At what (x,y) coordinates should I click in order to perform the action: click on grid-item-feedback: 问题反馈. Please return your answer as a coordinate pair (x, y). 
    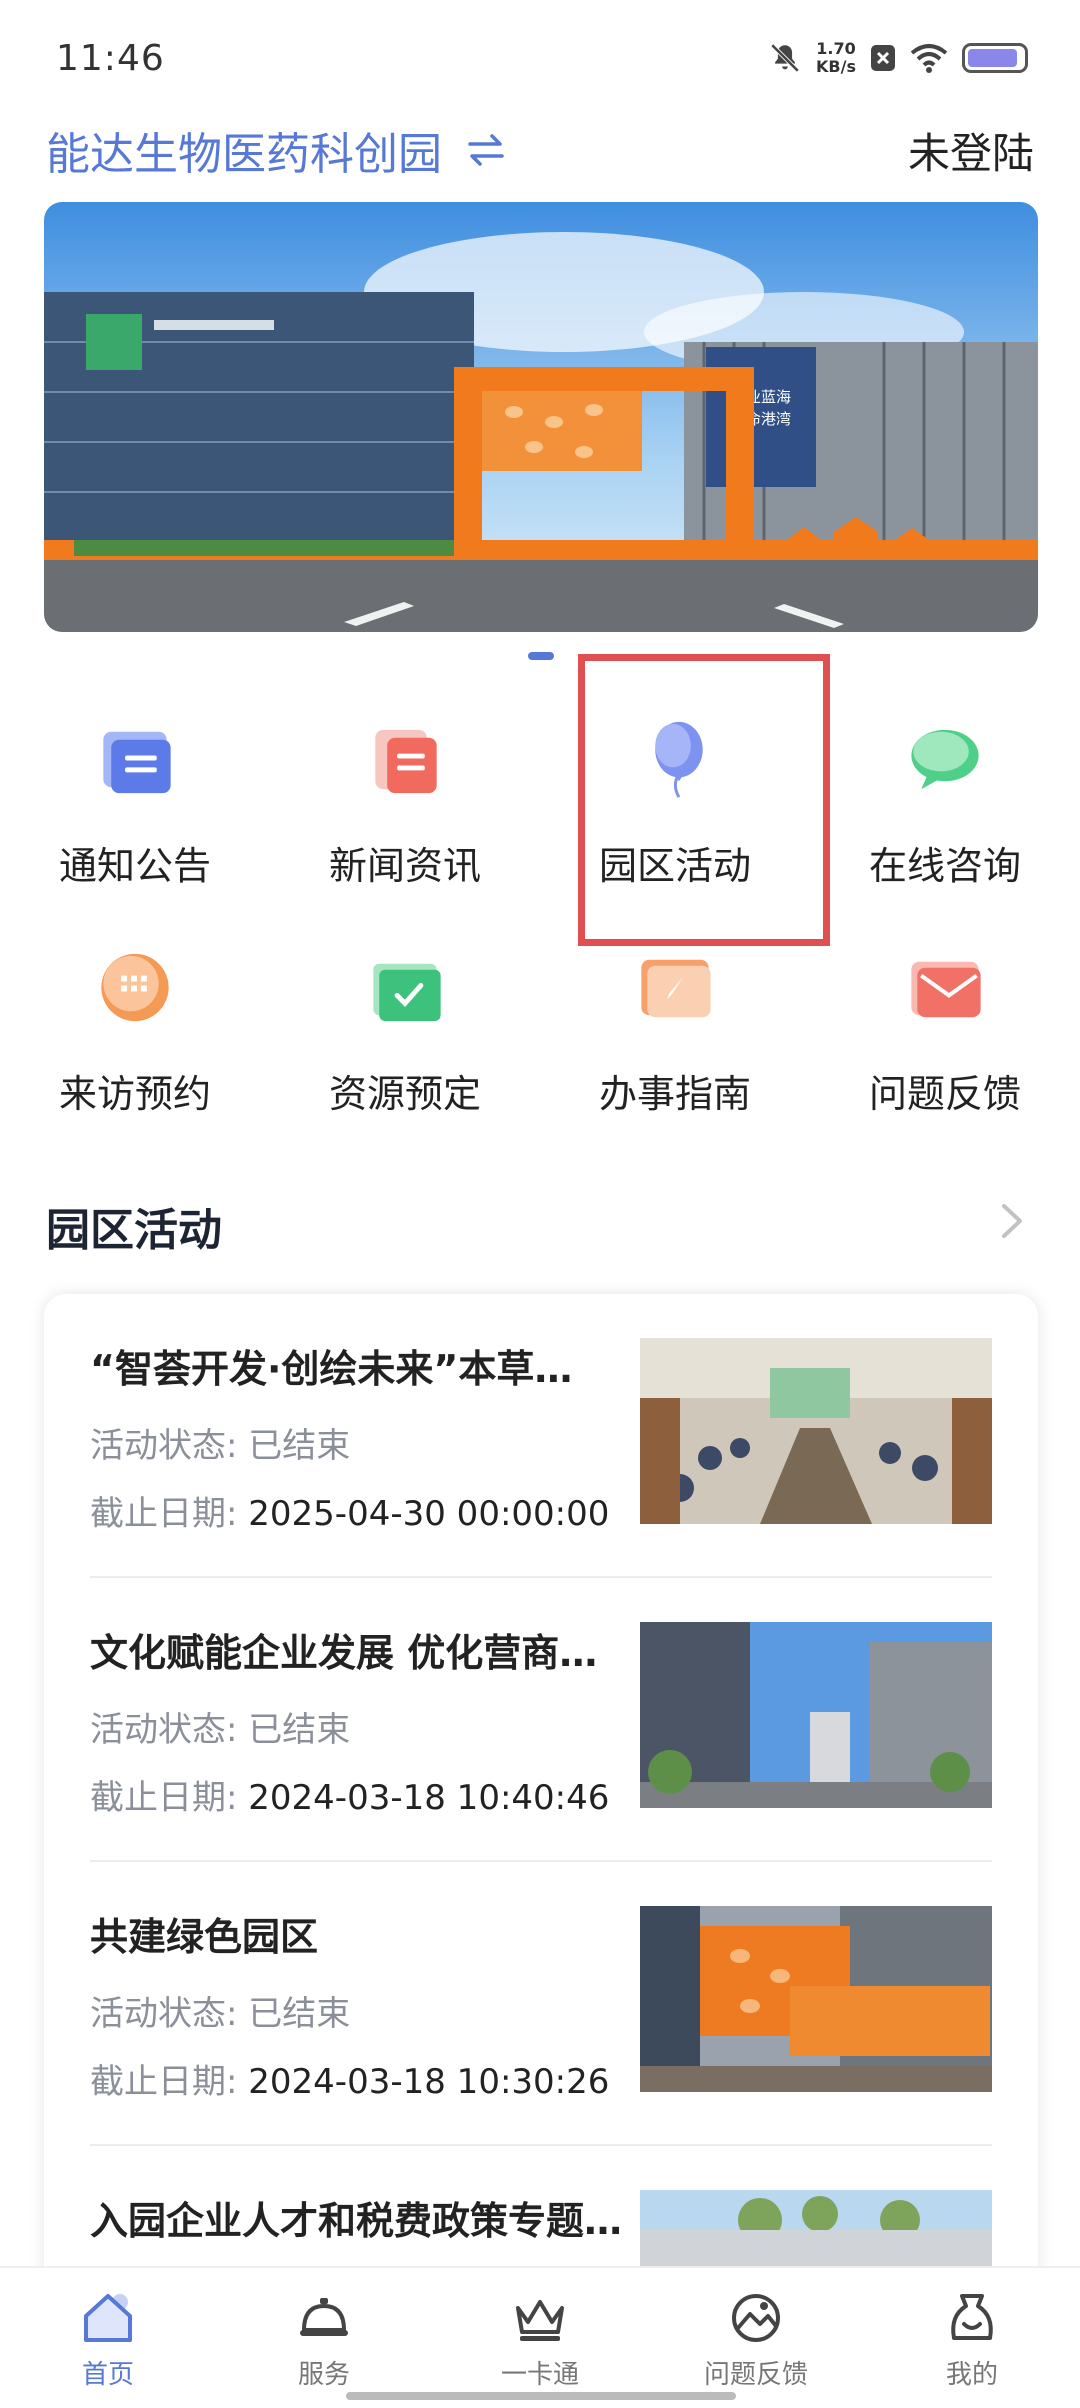
    Looking at the image, I should click on (945, 1018).